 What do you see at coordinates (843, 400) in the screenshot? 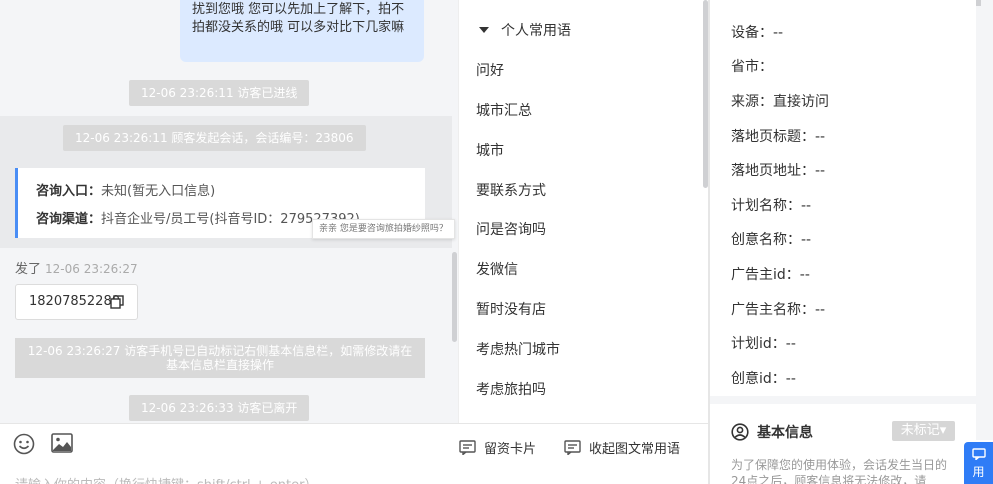
I see `section-separator` at bounding box center [843, 400].